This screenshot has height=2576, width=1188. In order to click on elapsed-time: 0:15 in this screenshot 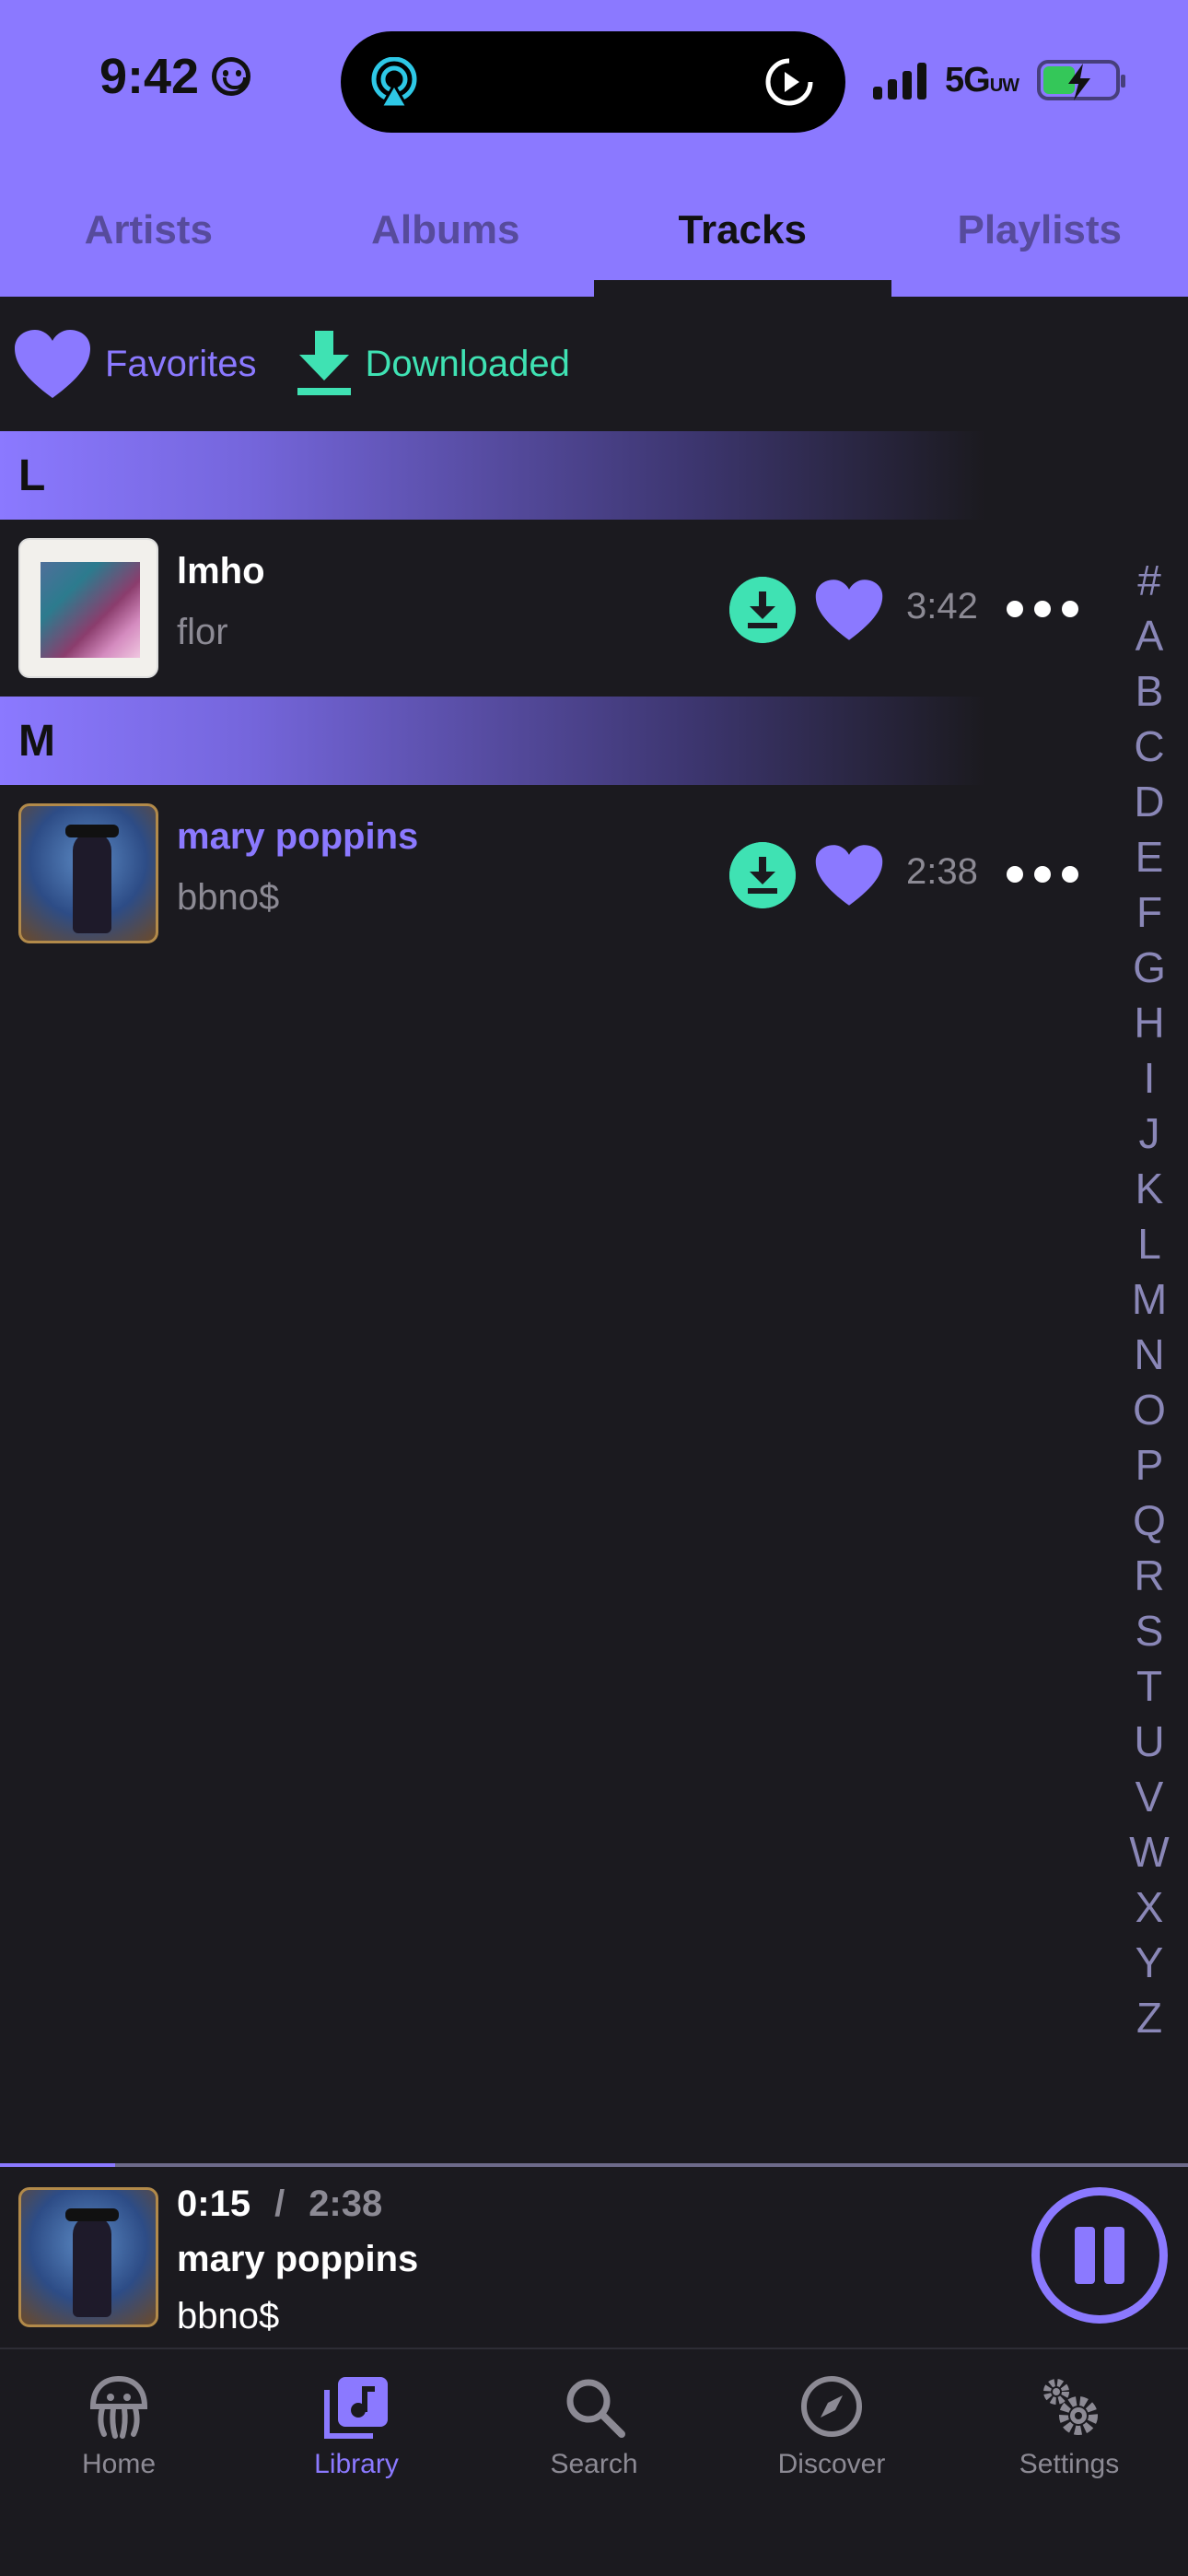, I will do `click(214, 2204)`.